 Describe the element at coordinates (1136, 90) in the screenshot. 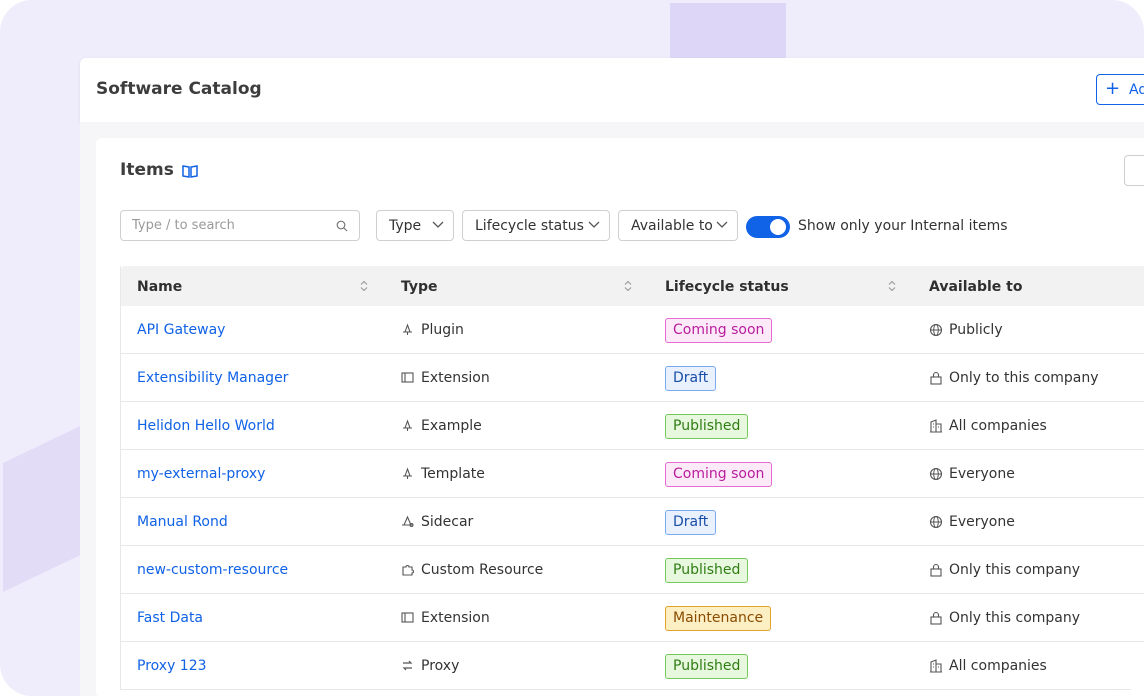

I see `add-button-label: Ad` at that location.